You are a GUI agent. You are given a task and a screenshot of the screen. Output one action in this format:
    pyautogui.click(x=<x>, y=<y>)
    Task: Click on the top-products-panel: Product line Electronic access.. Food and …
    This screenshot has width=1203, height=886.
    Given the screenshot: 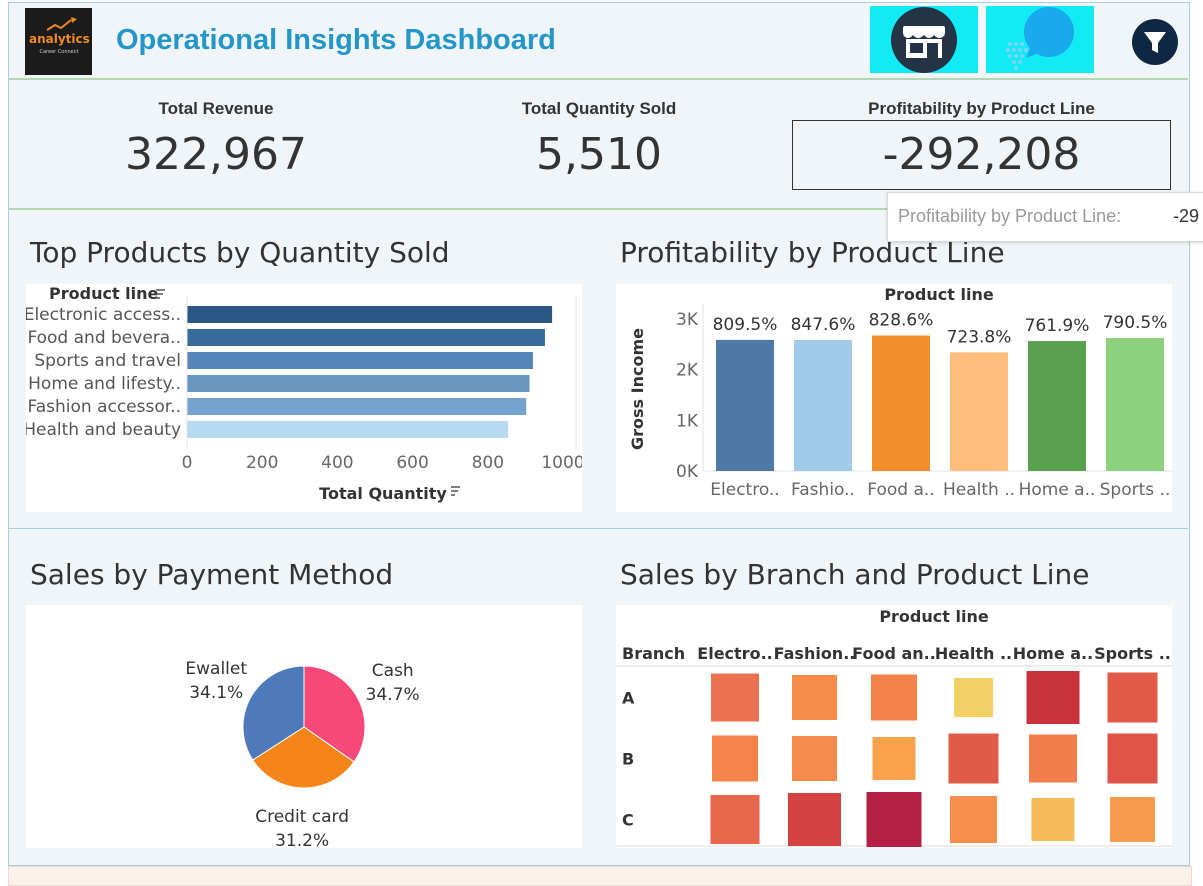 What is the action you would take?
    pyautogui.click(x=304, y=398)
    